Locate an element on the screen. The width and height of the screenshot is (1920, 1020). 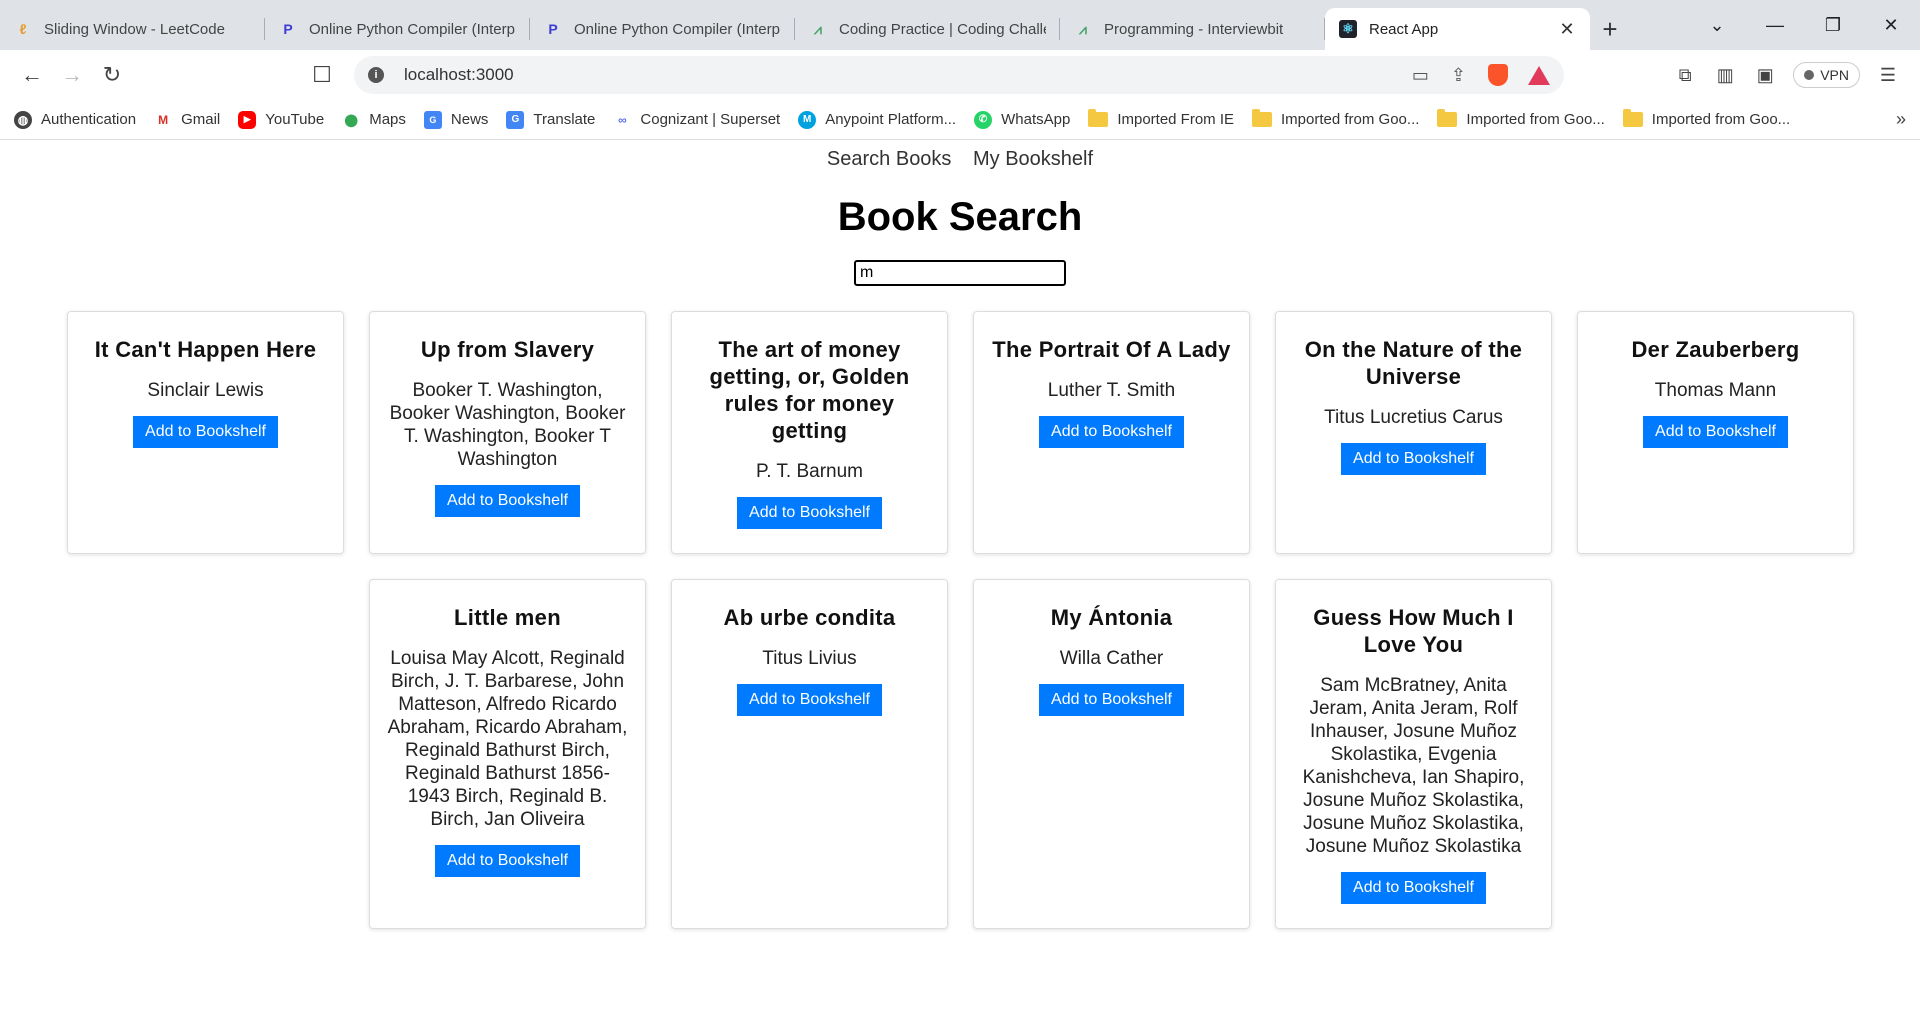
tab-python-compiler-2: P Online Python Compiler (Interp is located at coordinates (662, 29).